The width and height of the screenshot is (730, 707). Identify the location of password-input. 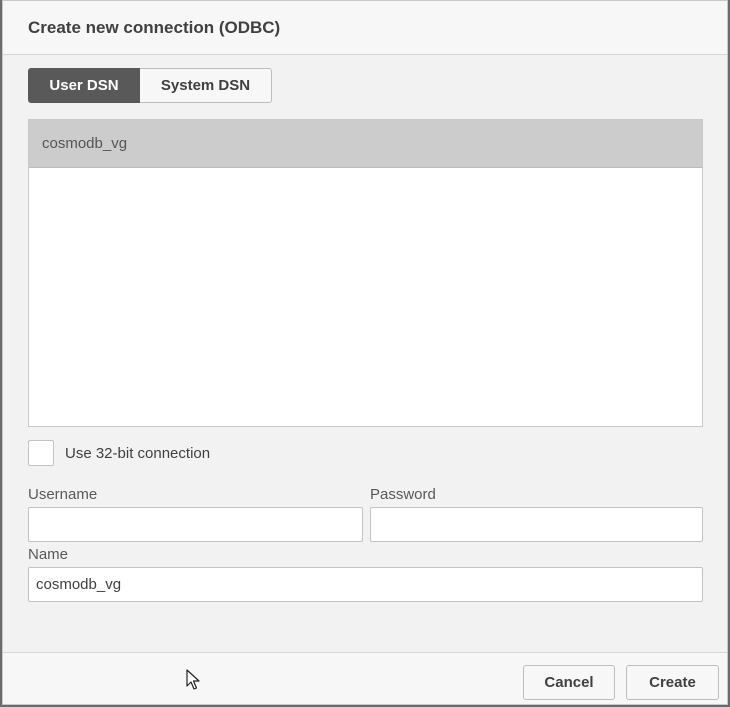
(536, 524).